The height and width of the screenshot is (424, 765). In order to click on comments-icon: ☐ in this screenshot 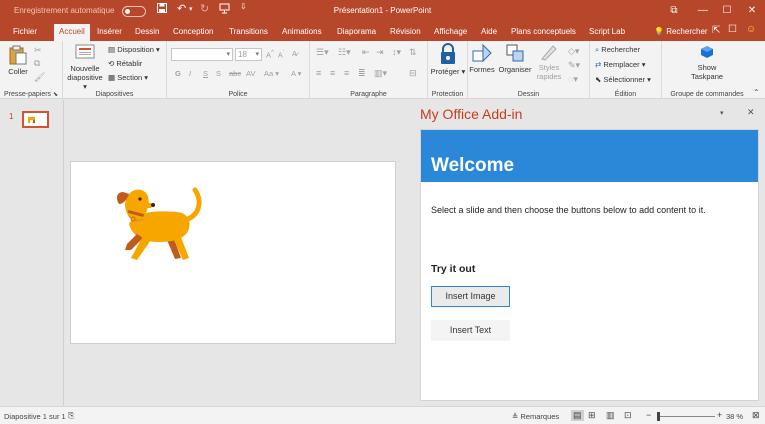, I will do `click(732, 31)`.